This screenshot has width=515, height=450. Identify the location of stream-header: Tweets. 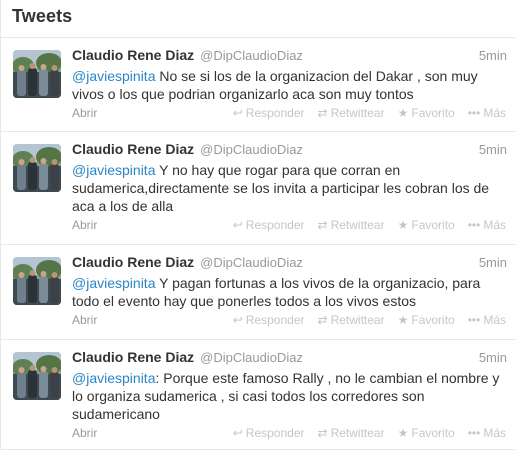
(258, 19).